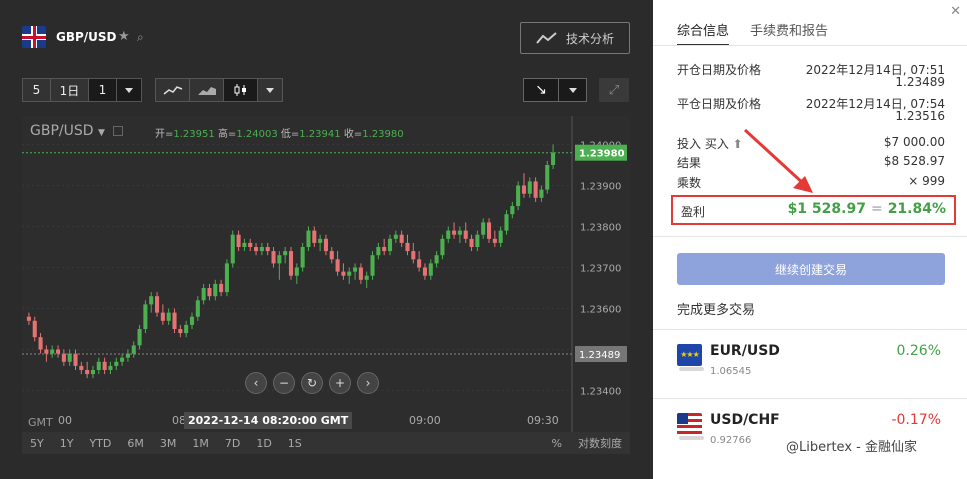 This screenshot has height=479, width=967. I want to click on ohlc-high-label: 高=, so click(227, 134).